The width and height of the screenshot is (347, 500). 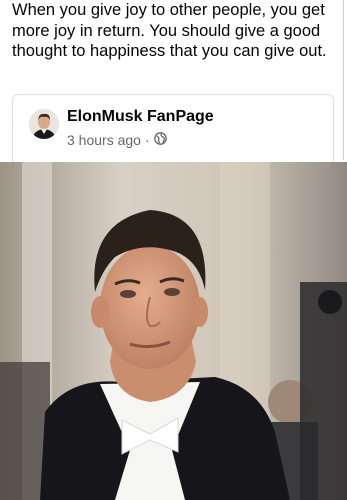 I want to click on shared-post-header: ElonMusk FanPage 3 hours ago ·, so click(x=173, y=128).